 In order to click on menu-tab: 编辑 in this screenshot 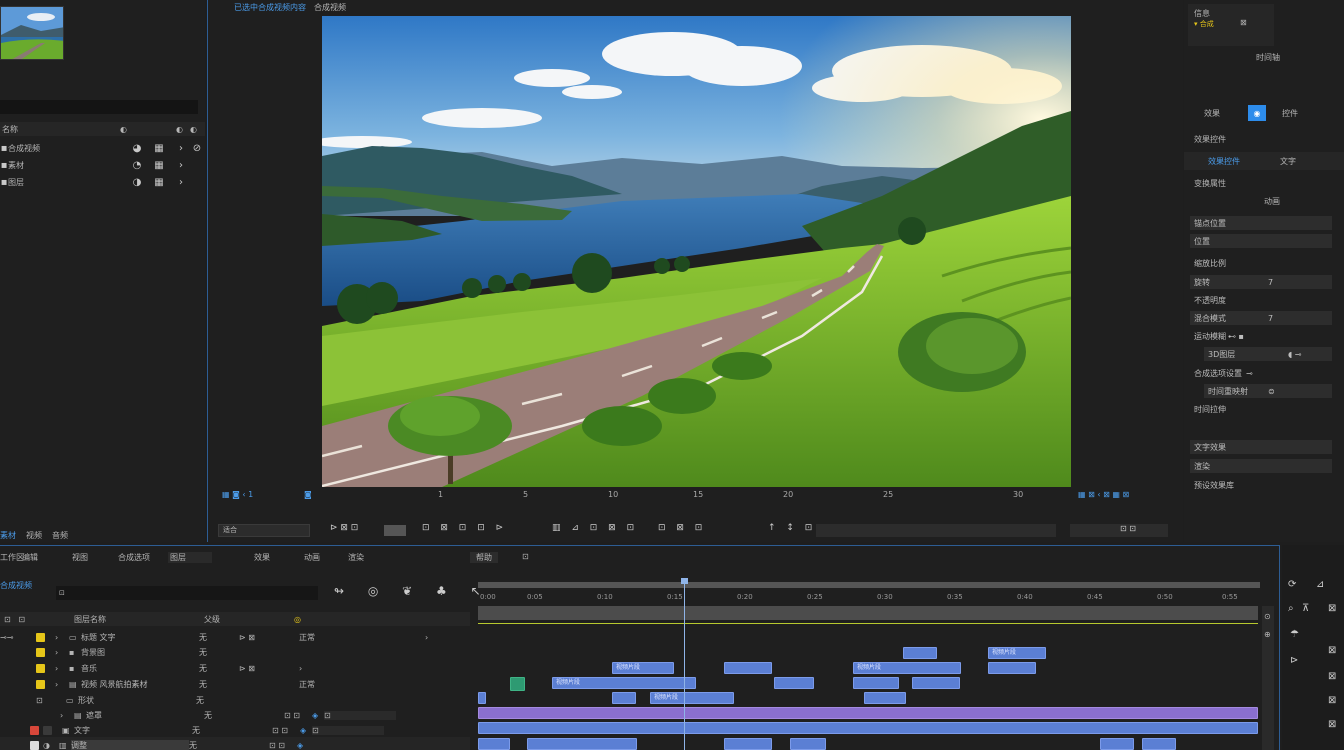, I will do `click(30, 557)`.